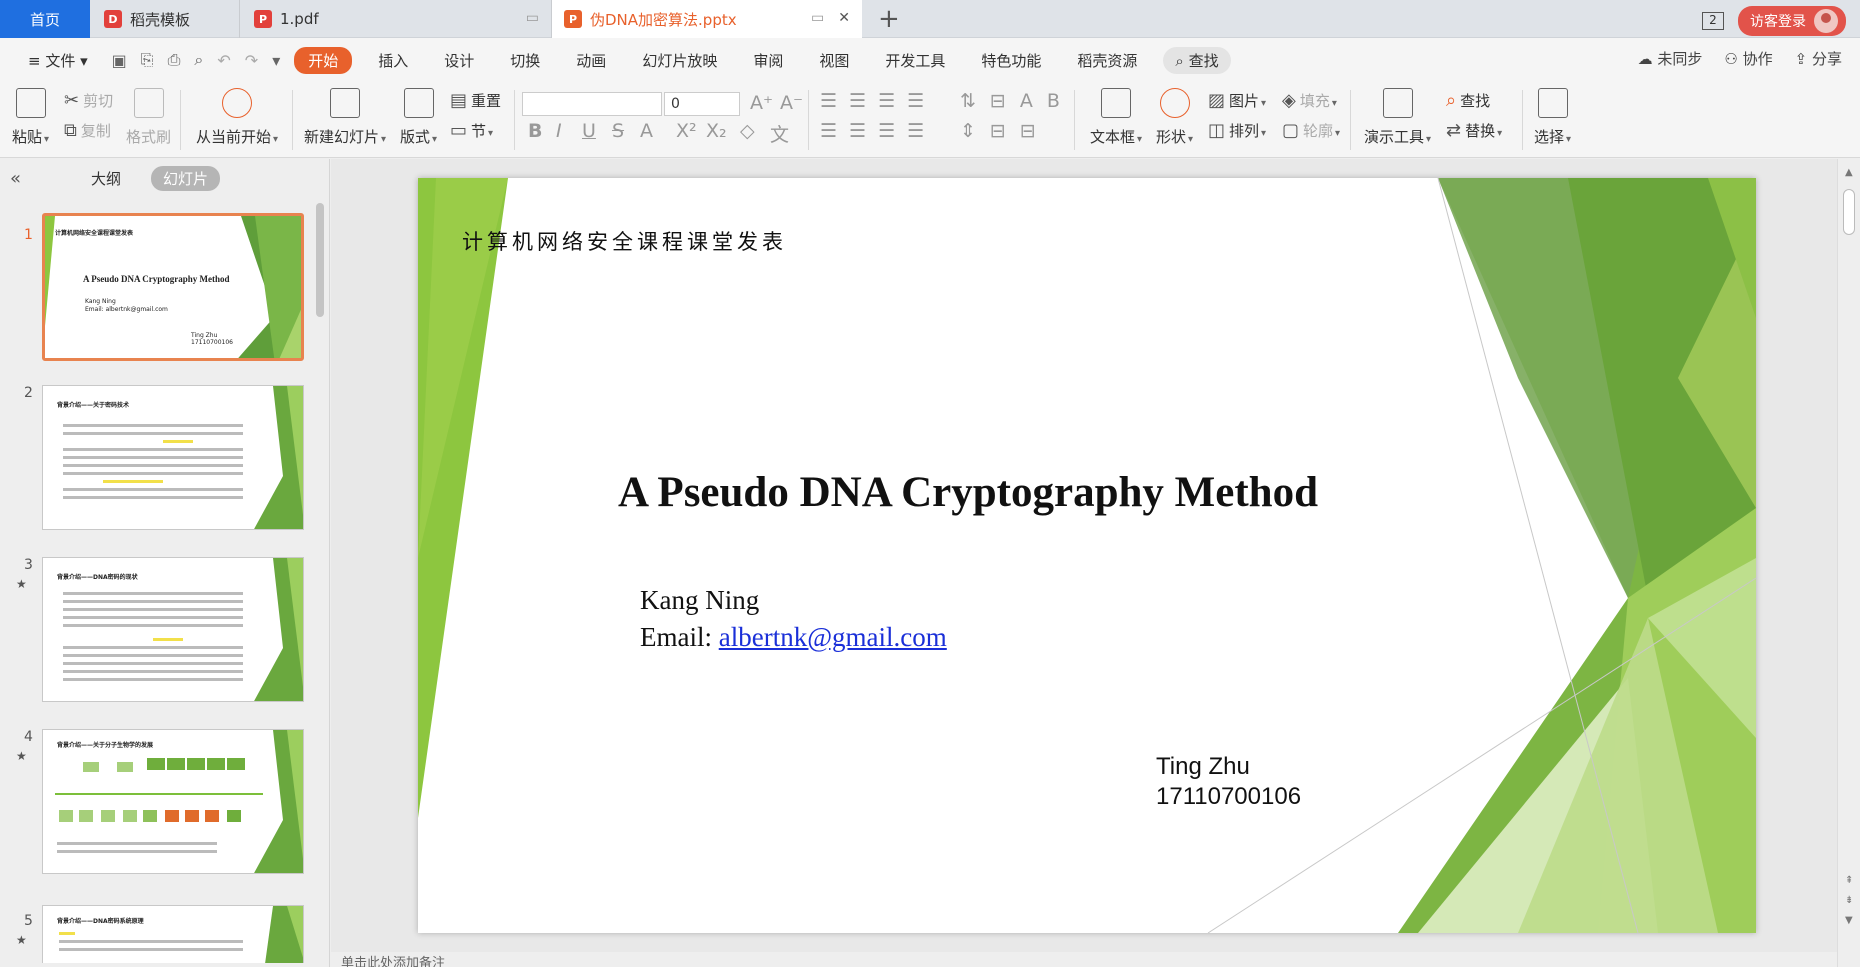 The image size is (1860, 967). I want to click on presentation-icon, so click(1397, 103).